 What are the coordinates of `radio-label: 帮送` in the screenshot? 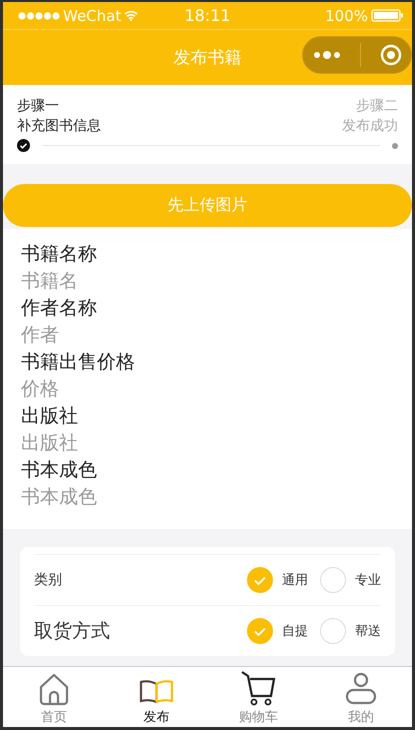 It's located at (368, 631).